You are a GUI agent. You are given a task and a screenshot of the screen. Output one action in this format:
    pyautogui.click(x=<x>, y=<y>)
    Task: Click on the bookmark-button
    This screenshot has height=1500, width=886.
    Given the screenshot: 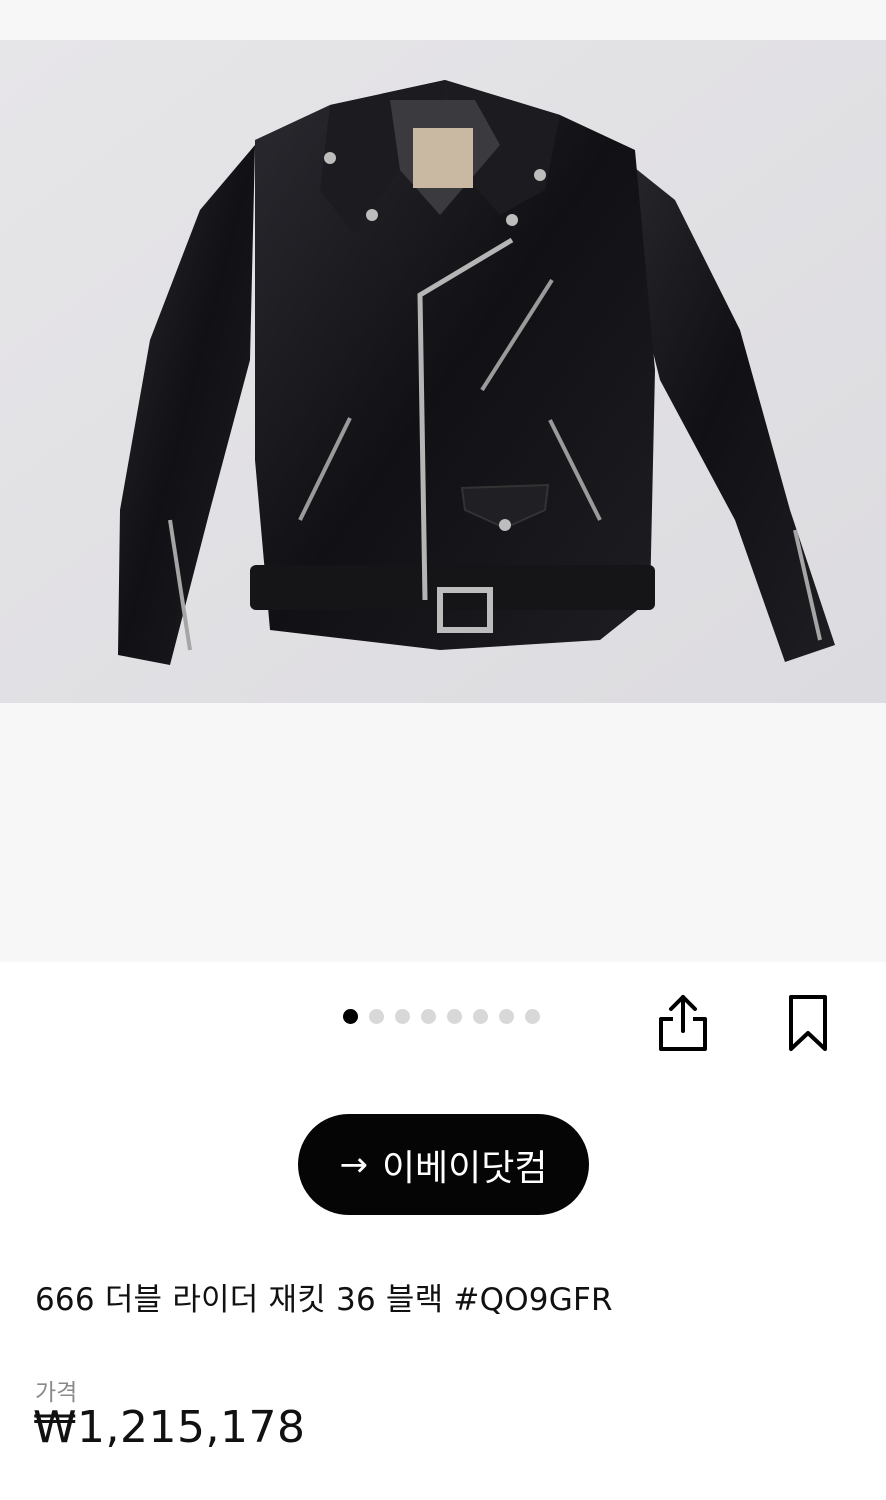 What is the action you would take?
    pyautogui.click(x=808, y=1023)
    